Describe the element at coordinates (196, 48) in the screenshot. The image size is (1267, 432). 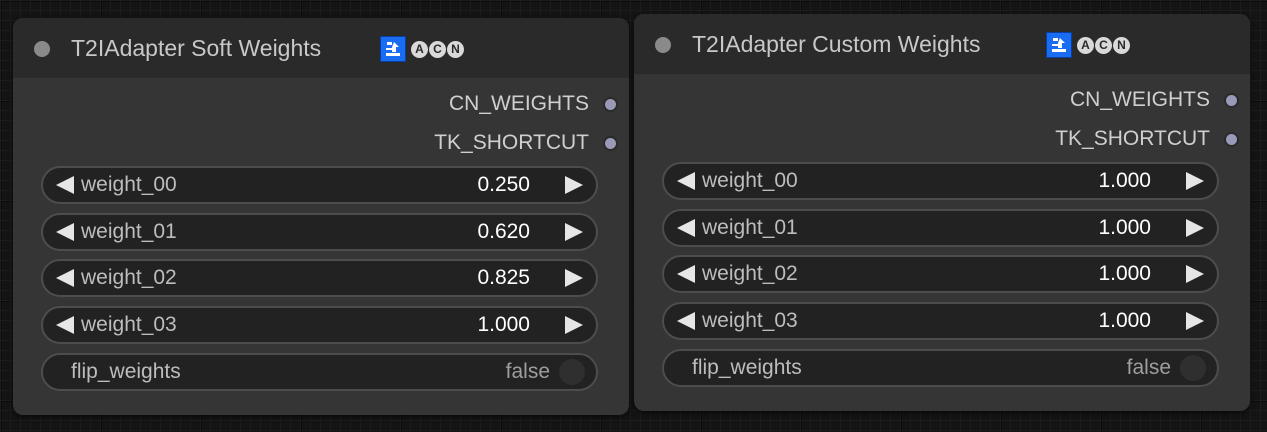
I see `node-title: T2IAdapter Soft Weights` at that location.